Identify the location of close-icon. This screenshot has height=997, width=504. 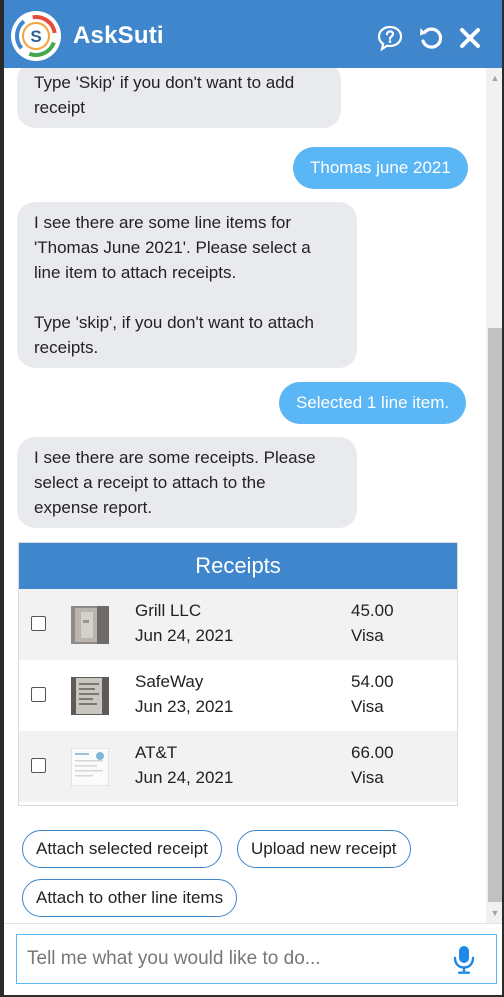
(470, 38).